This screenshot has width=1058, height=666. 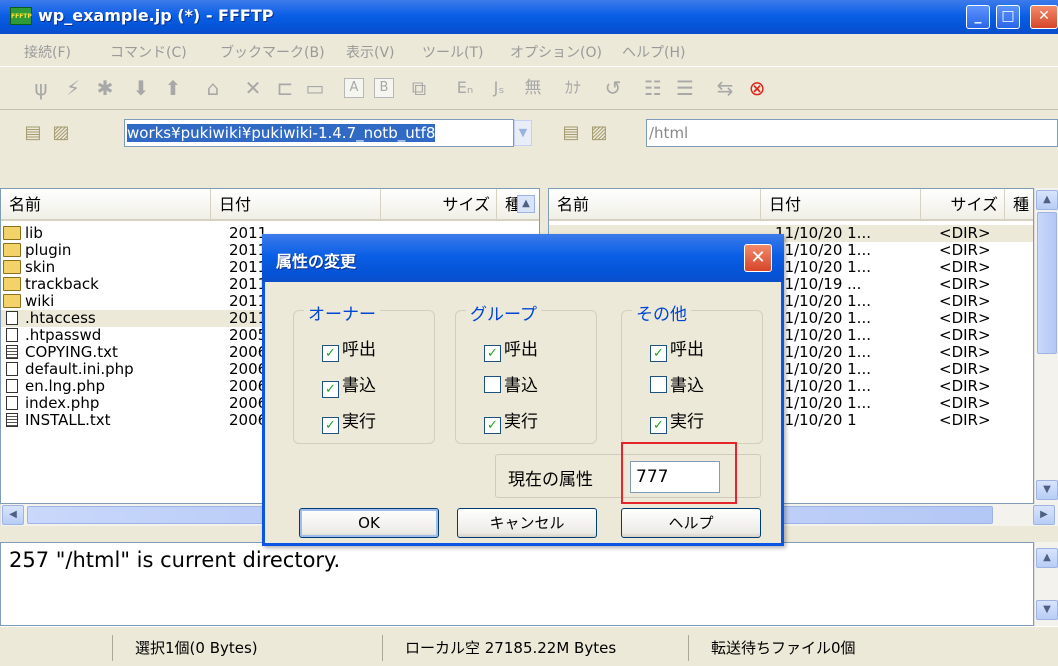 I want to click on ok-button: OK, so click(x=369, y=523).